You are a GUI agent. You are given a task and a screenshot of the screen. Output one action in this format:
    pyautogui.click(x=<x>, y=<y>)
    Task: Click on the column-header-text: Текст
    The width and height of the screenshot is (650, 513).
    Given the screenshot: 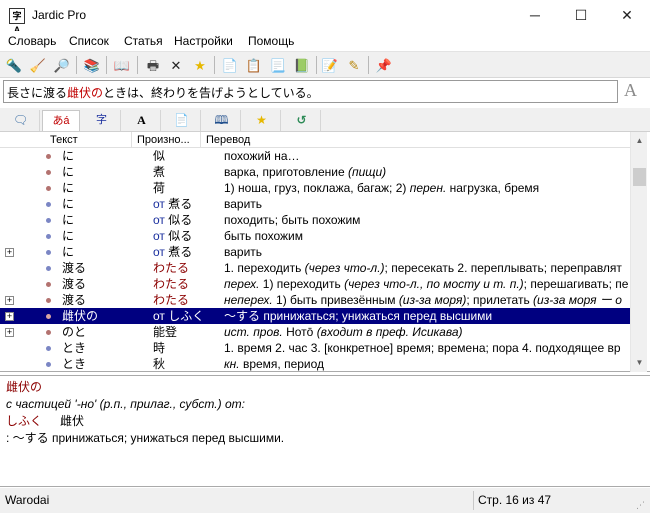 What is the action you would take?
    pyautogui.click(x=89, y=140)
    